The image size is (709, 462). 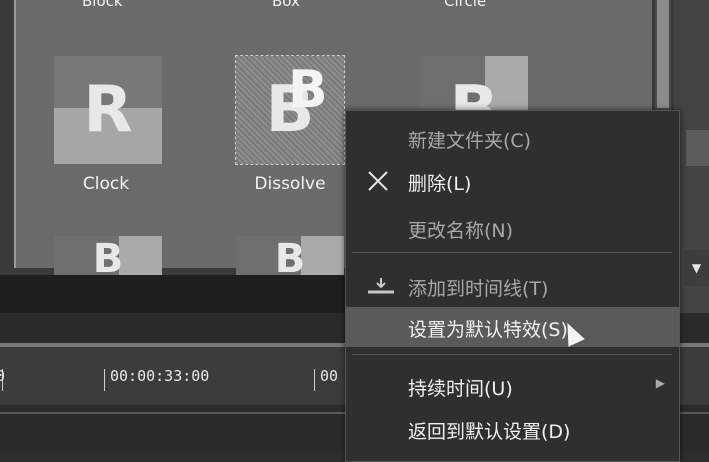 What do you see at coordinates (663, 54) in the screenshot?
I see `scrollbar-thumb` at bounding box center [663, 54].